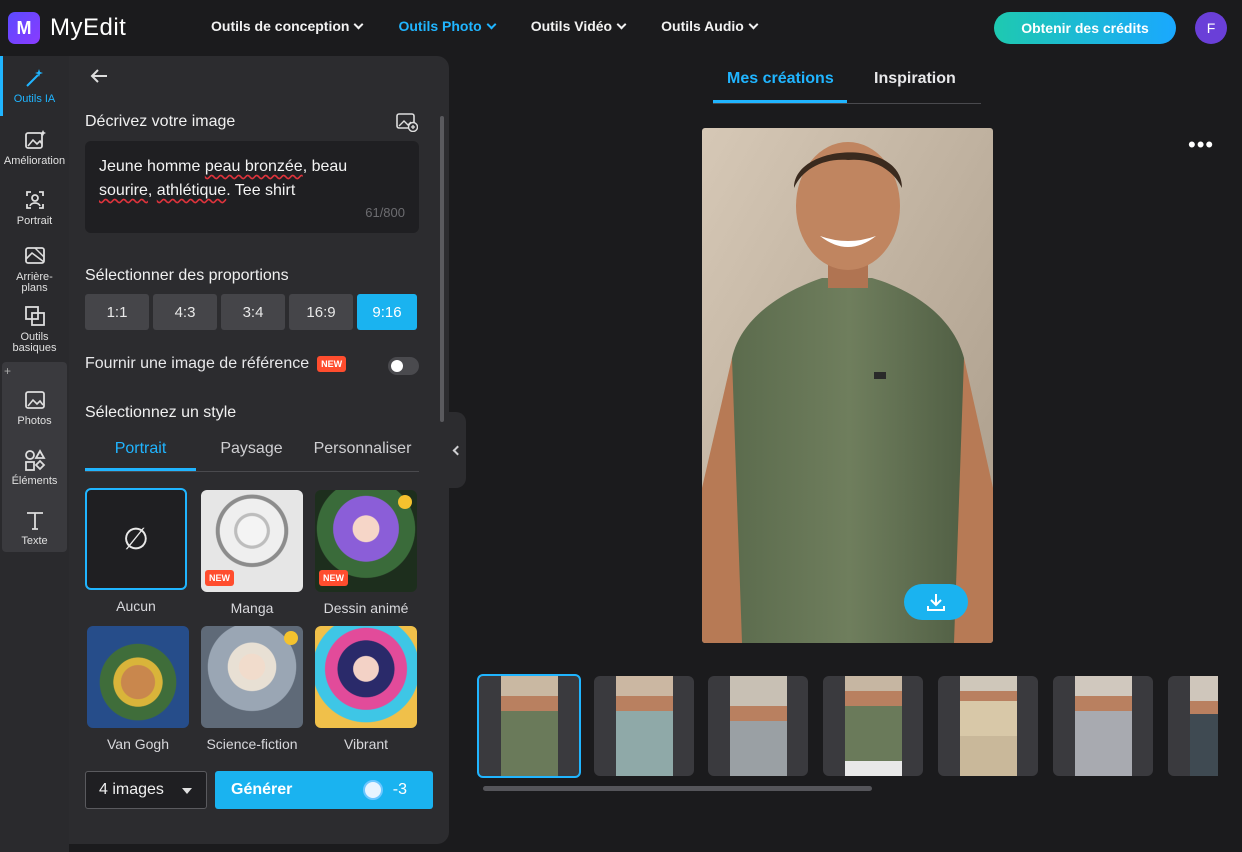 This screenshot has width=1242, height=852. Describe the element at coordinates (185, 312) in the screenshot. I see `ratio-option: 4:3` at that location.